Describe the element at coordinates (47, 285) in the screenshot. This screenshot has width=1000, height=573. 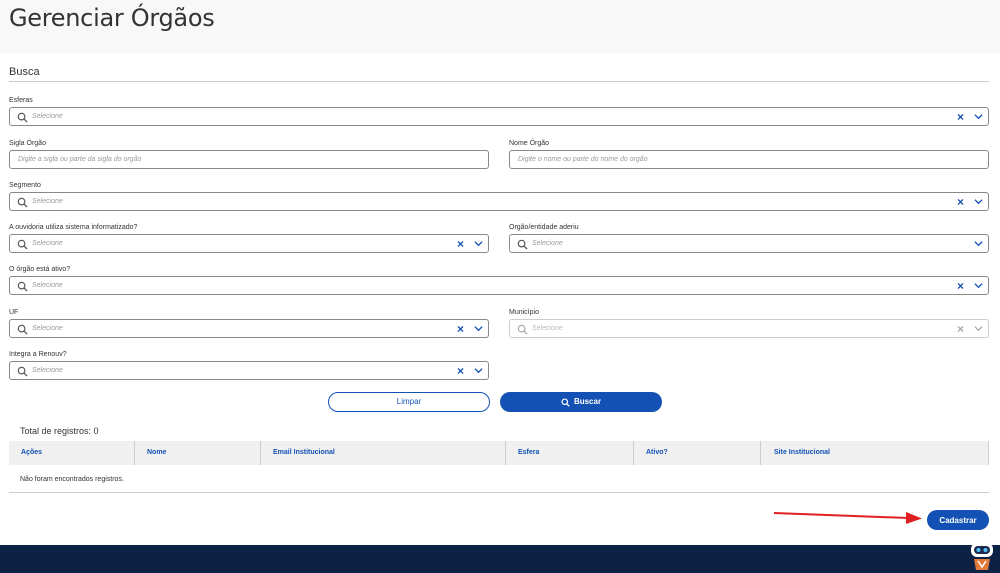
I see `ativo-placeholder: Selecione` at that location.